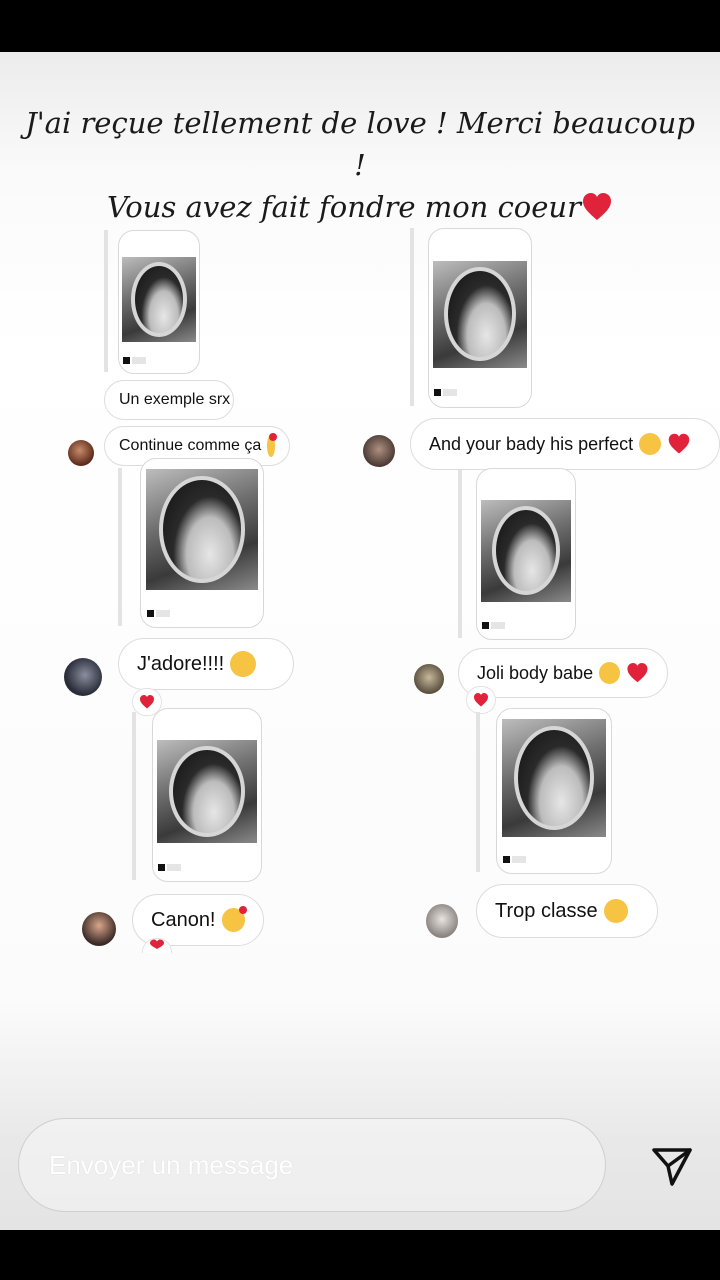 The image size is (720, 1280). Describe the element at coordinates (344, 207) in the screenshot. I see `caption-line-2-text: Vous avez fait fondre mon coeur` at that location.